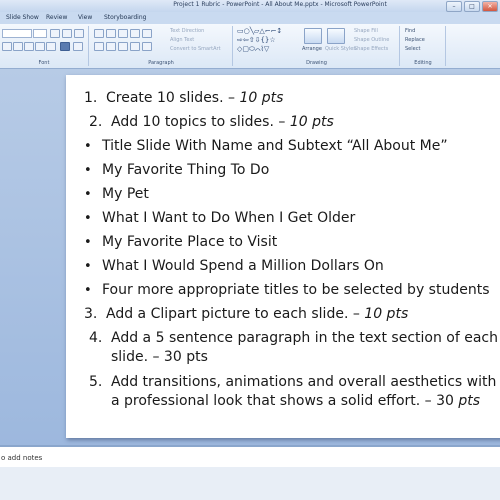  I want to click on close-button: ✕, so click(490, 6).